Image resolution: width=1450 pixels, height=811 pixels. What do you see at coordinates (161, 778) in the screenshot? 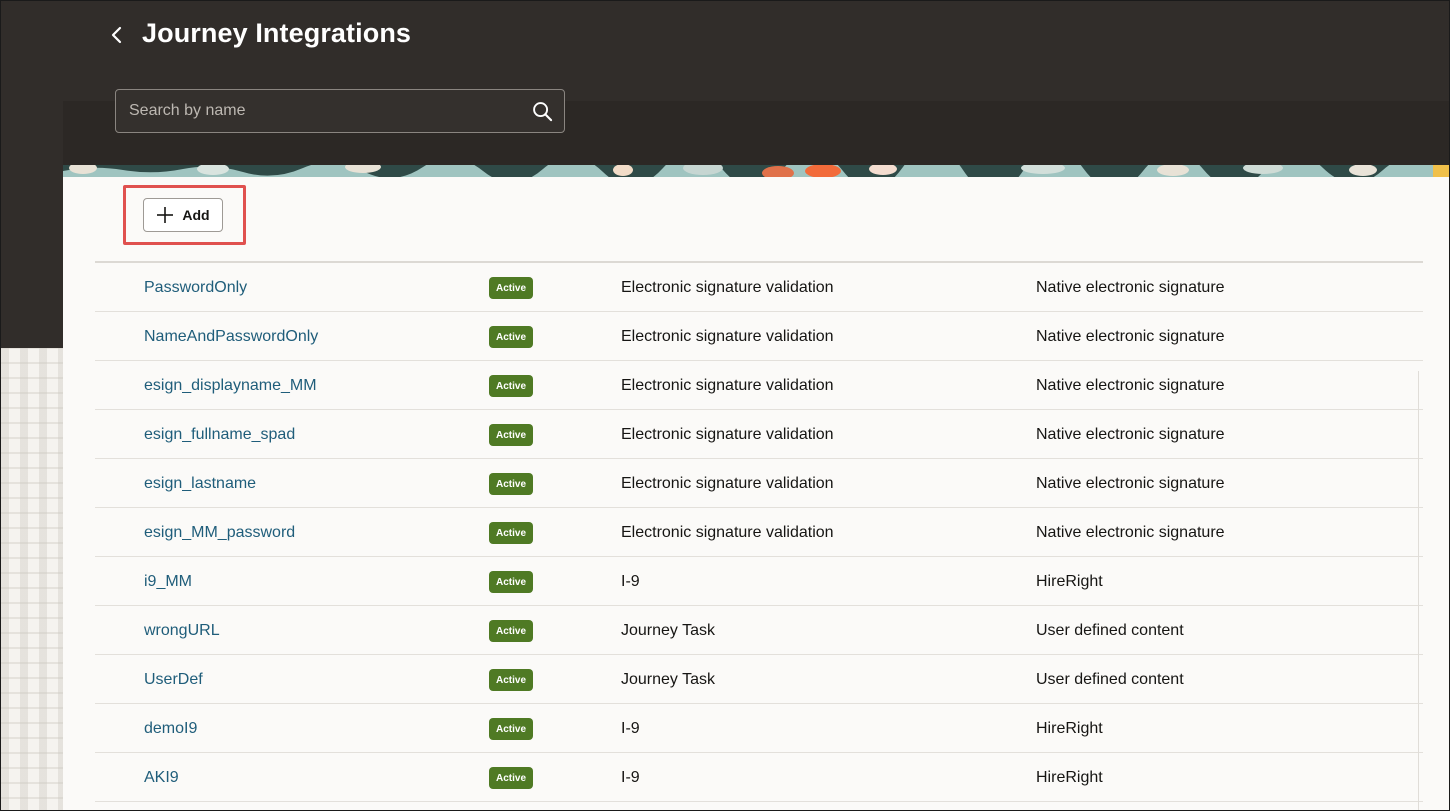
I see `integration-name-link: AKI9` at bounding box center [161, 778].